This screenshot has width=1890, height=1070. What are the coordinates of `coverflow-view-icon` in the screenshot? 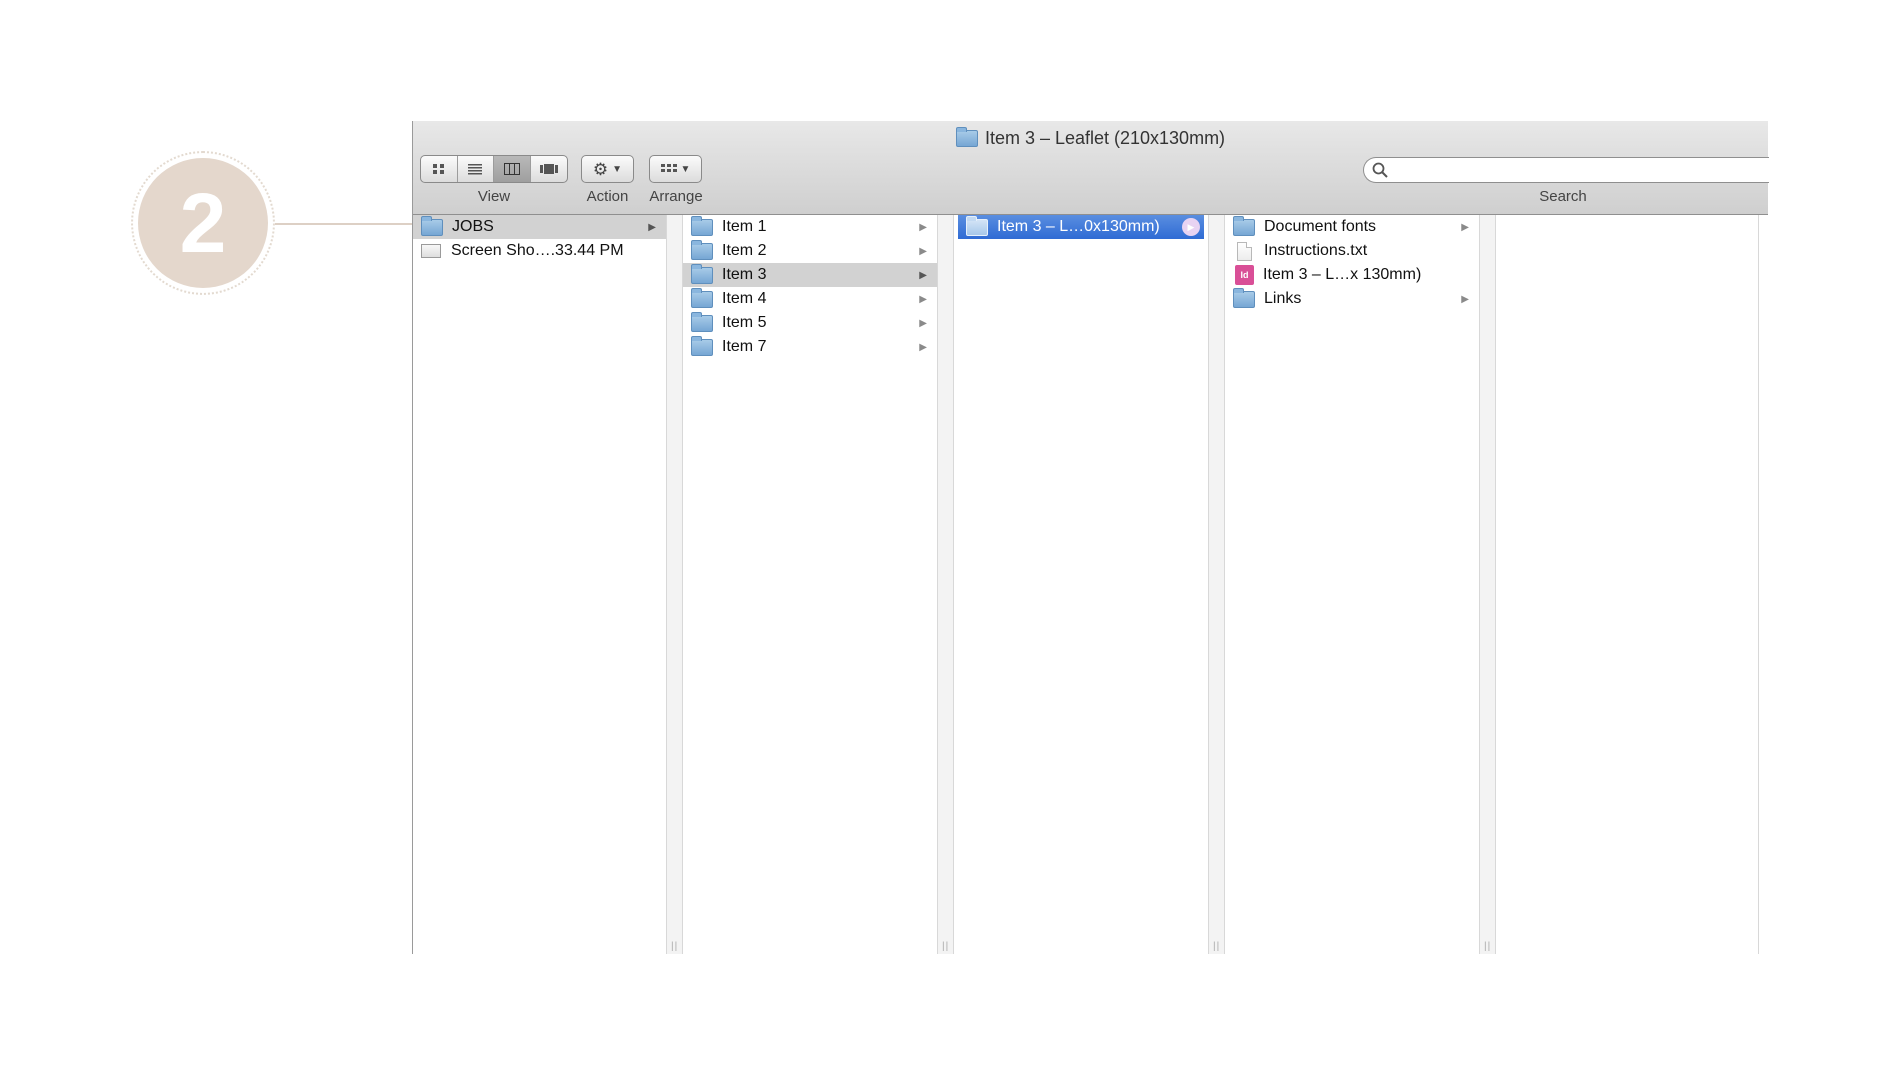 It's located at (548, 169).